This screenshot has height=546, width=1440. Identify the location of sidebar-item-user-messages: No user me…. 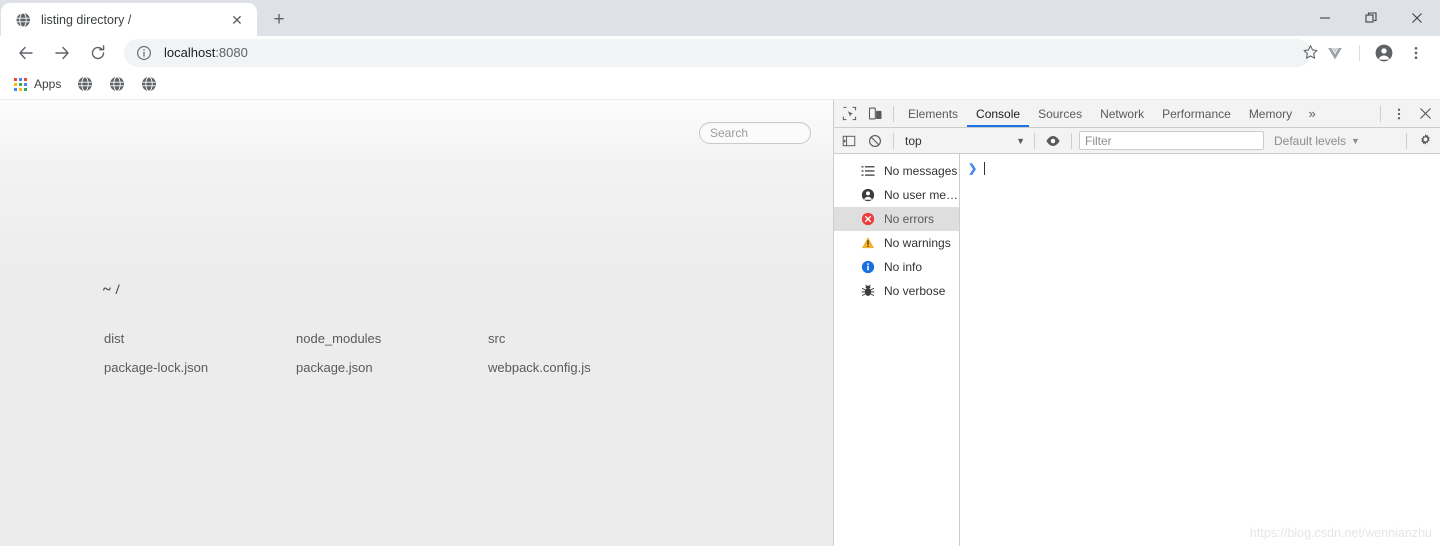
(896, 195).